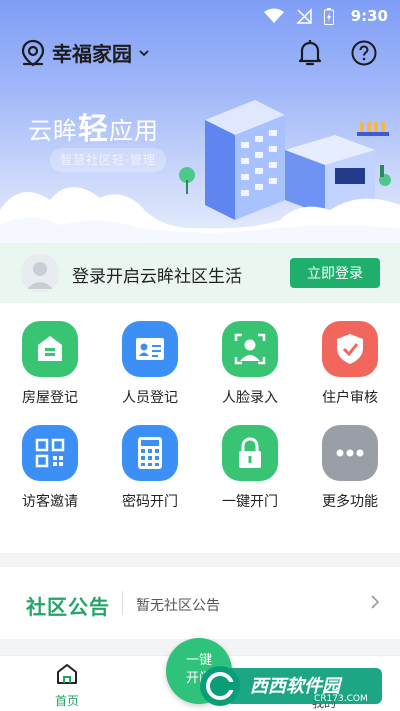 Image resolution: width=400 pixels, height=711 pixels. Describe the element at coordinates (200, 17) in the screenshot. I see `status-bar: 9:30` at that location.